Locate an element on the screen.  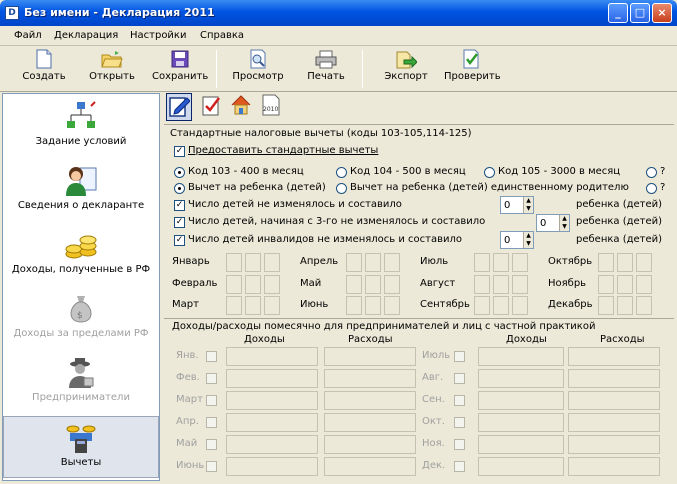
child-other-radio is located at coordinates (651, 188).